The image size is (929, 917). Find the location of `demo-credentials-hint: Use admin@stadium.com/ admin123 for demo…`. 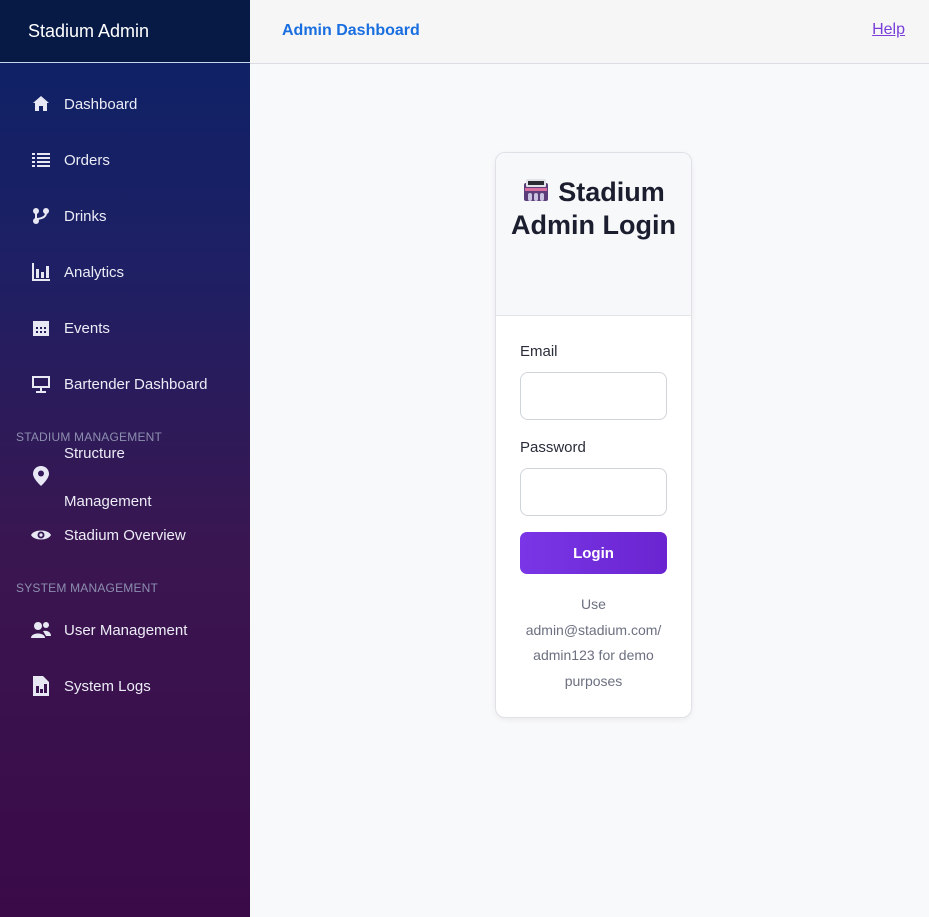

demo-credentials-hint: Use admin@stadium.com/ admin123 for demo… is located at coordinates (593, 642).